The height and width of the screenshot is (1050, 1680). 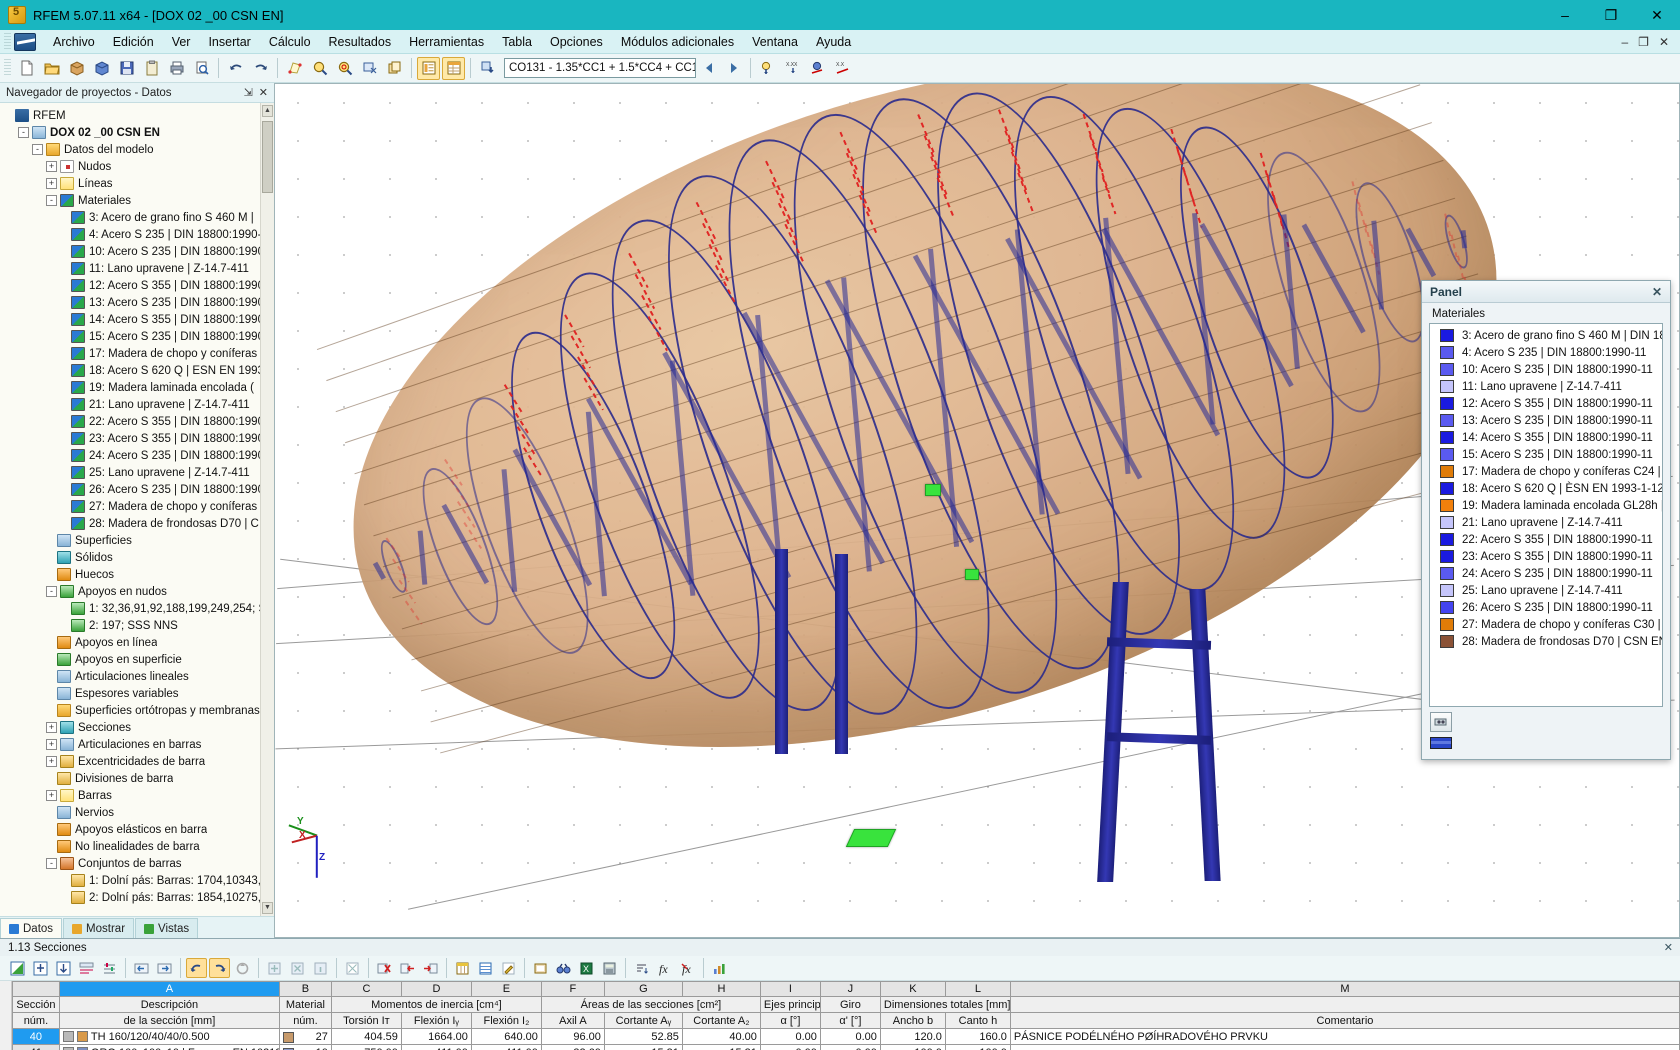 I want to click on menu-item-ventana: Ventana, so click(x=775, y=42).